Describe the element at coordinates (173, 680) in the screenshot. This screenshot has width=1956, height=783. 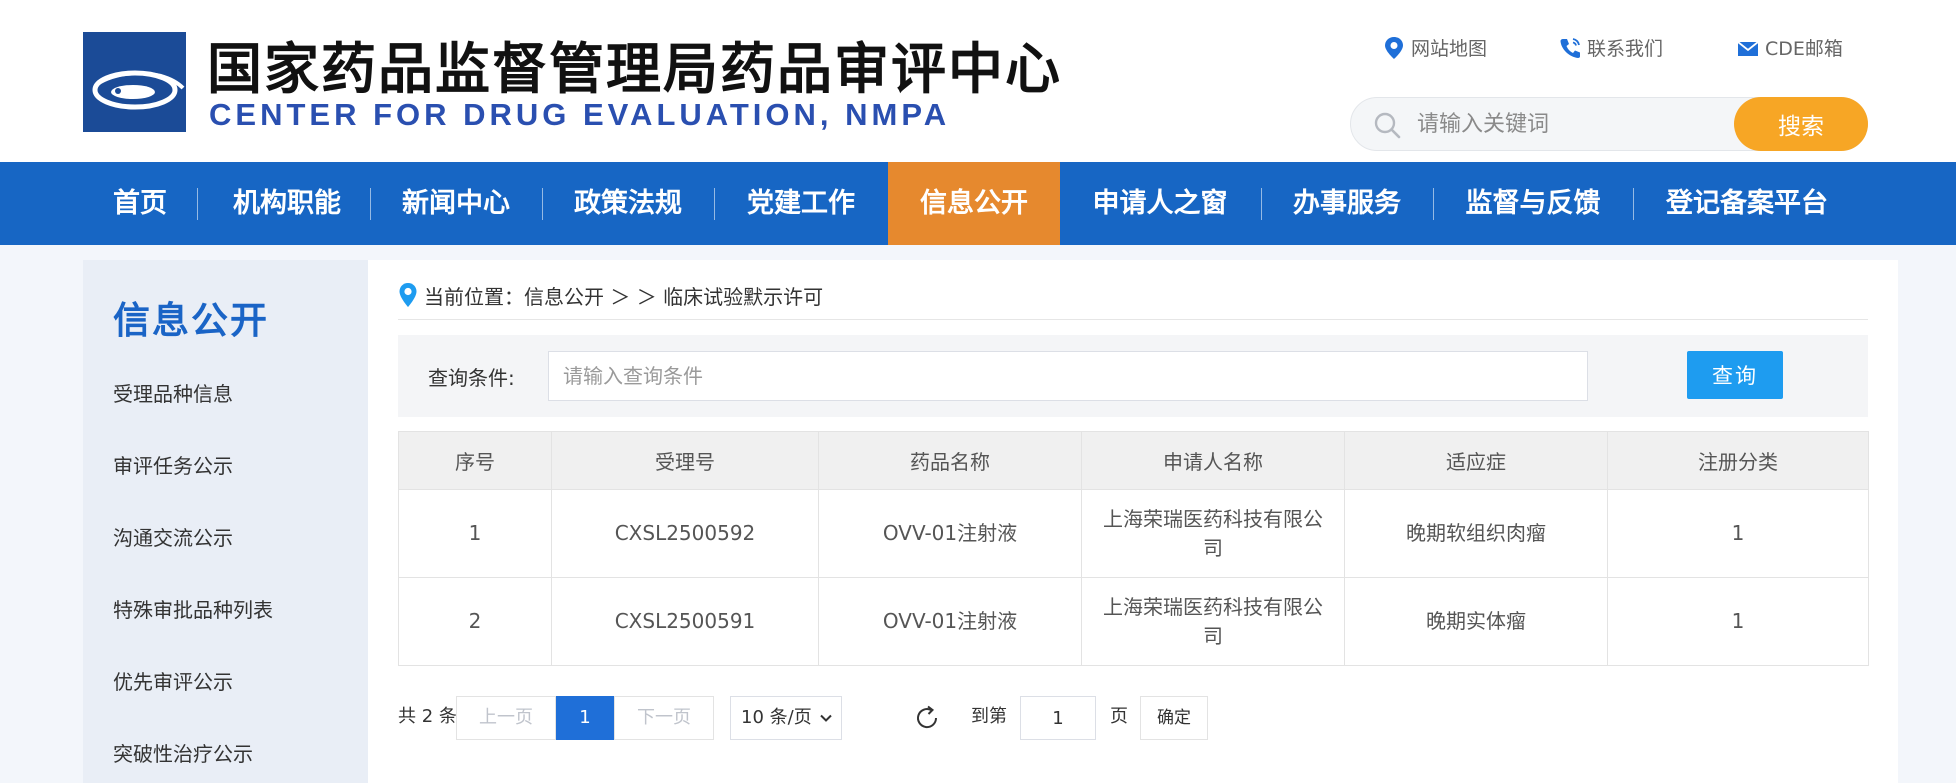
I see `sidebar-item-priority-review: 优先审评公示` at that location.